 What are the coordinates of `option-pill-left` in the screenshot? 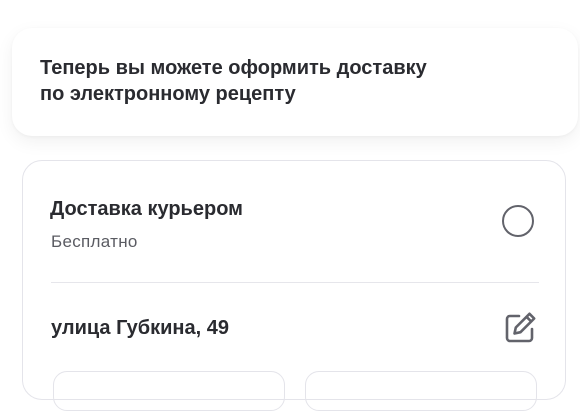 It's located at (169, 391).